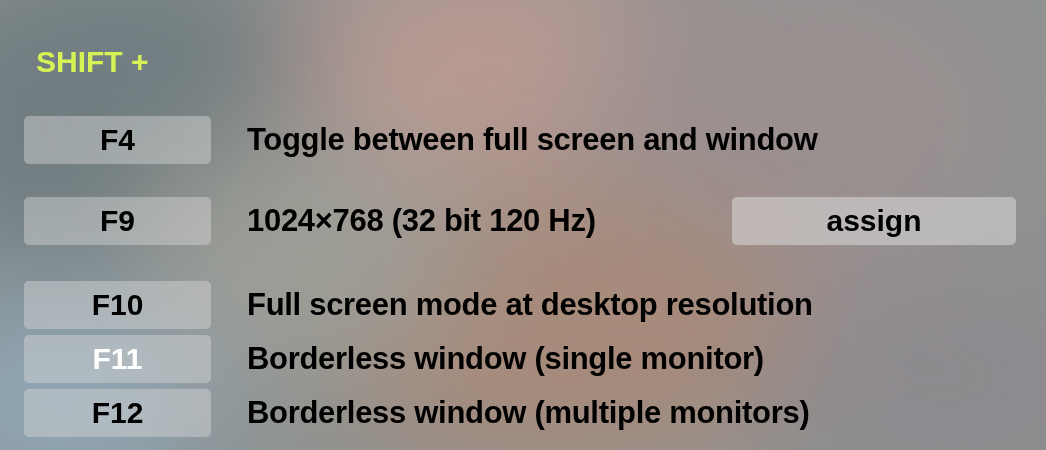 The width and height of the screenshot is (1046, 450). What do you see at coordinates (117, 305) in the screenshot?
I see `key-button: F10` at bounding box center [117, 305].